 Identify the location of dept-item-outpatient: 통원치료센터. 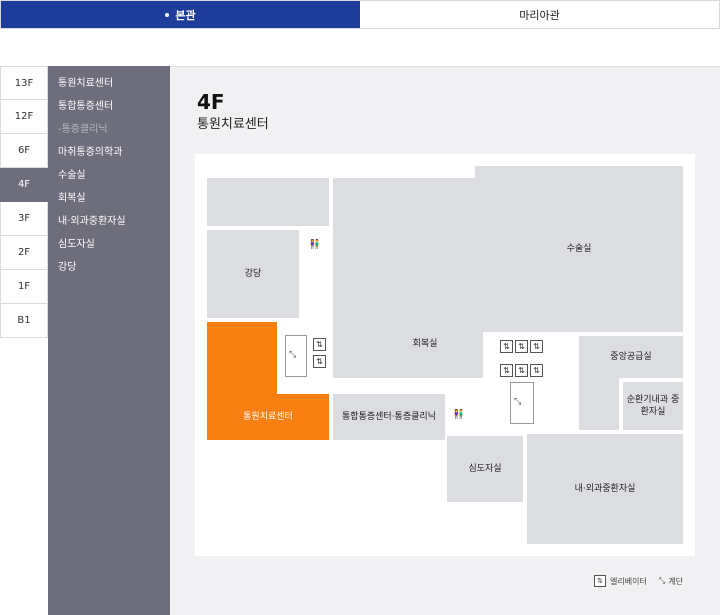
(109, 87).